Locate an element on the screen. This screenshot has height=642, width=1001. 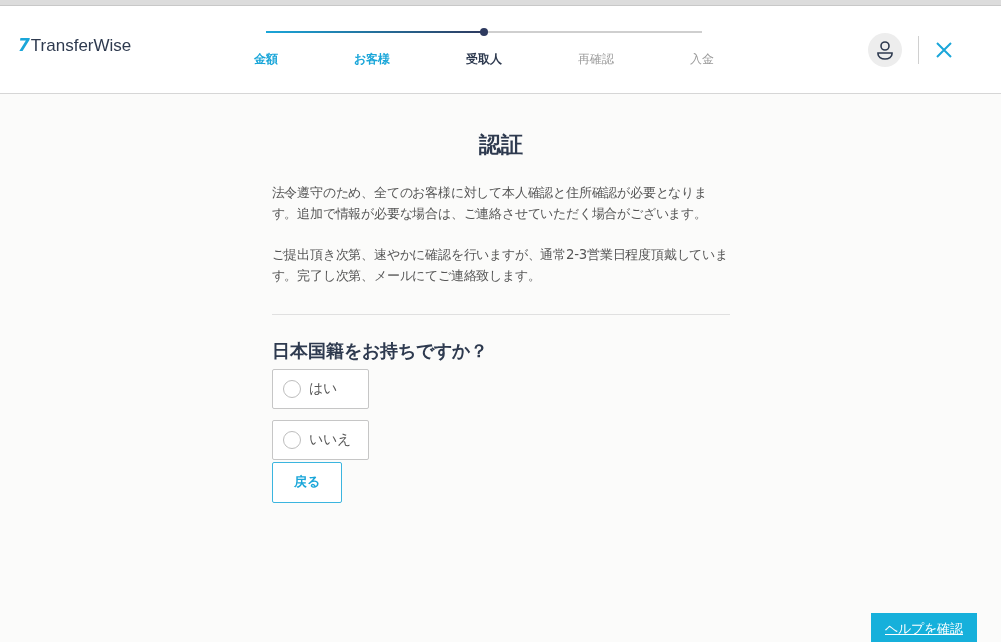
step-label: 再確認 is located at coordinates (596, 59).